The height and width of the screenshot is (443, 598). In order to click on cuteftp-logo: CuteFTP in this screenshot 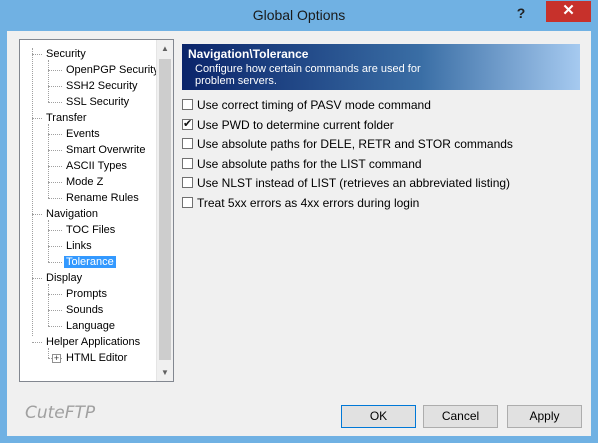, I will do `click(60, 413)`.